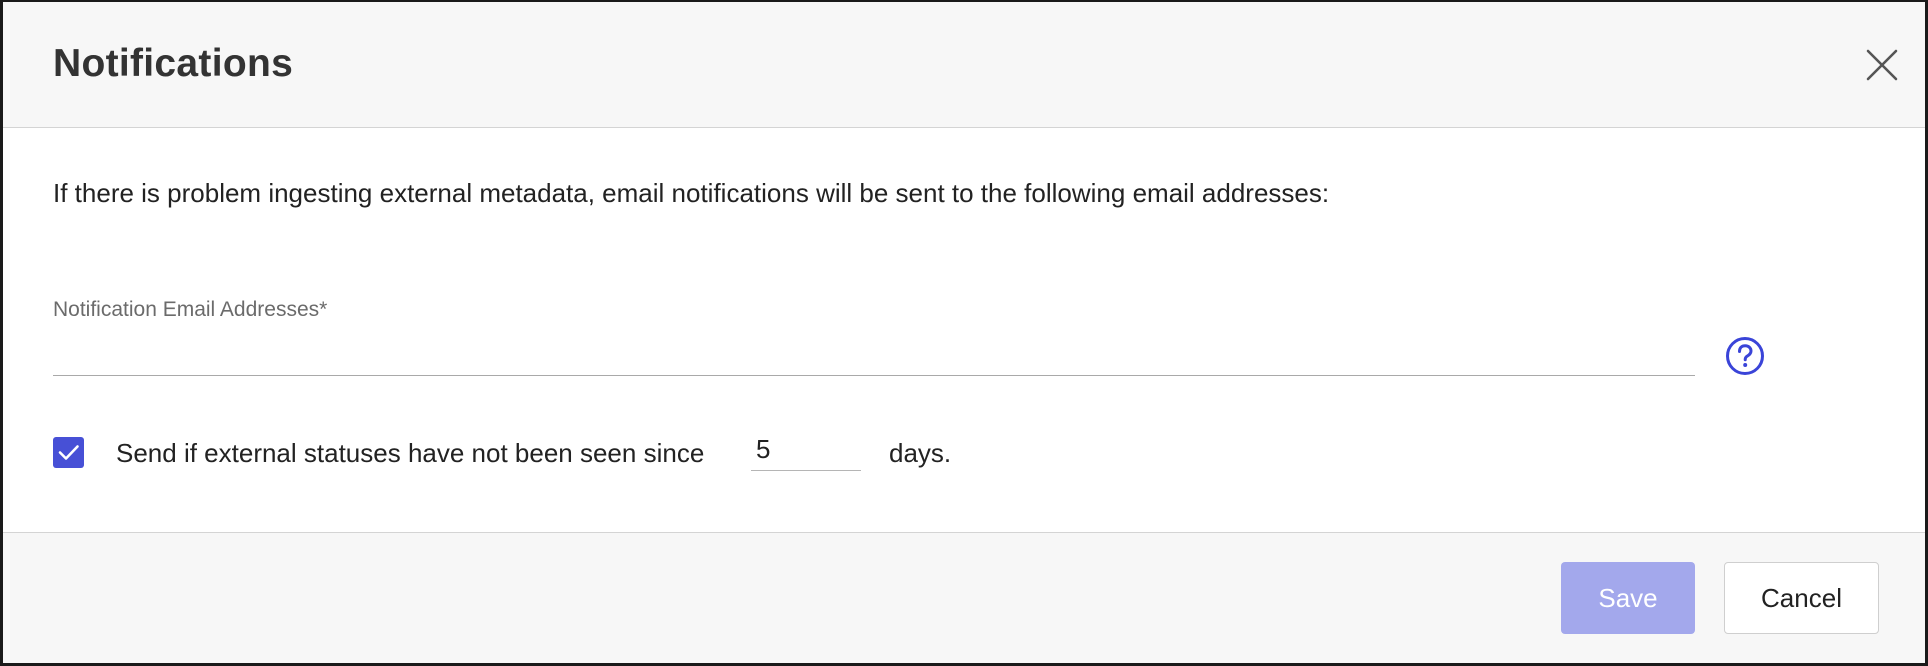  What do you see at coordinates (1801, 598) in the screenshot?
I see `cancel-button: Cancel` at bounding box center [1801, 598].